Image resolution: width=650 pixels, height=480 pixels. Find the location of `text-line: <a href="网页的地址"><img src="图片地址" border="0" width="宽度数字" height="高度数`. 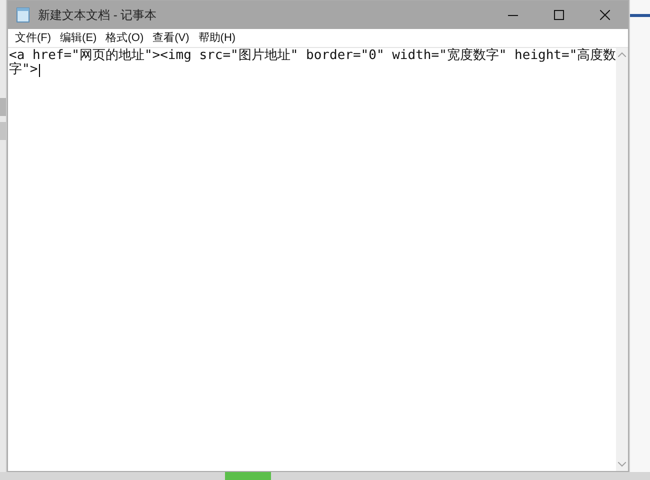

text-line: <a href="网页的地址"><img src="图片地址" border="0" width="宽度数字" height="高度数 is located at coordinates (312, 56).